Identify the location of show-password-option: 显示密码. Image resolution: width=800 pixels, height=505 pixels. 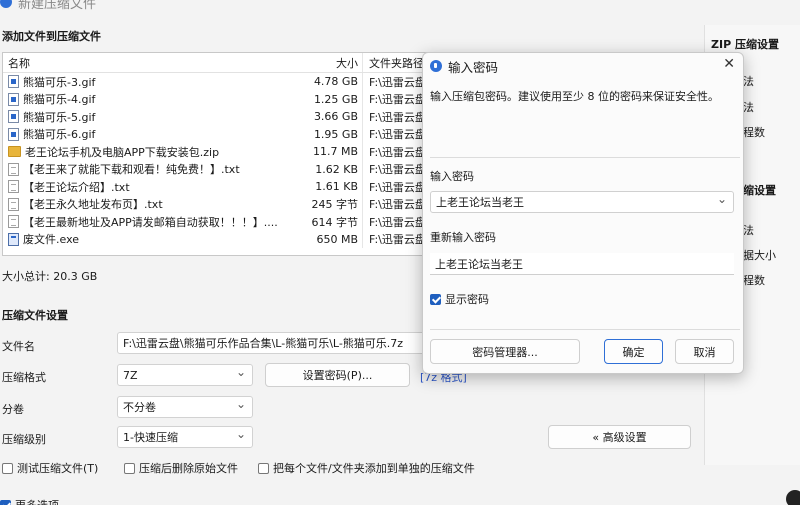
(459, 299).